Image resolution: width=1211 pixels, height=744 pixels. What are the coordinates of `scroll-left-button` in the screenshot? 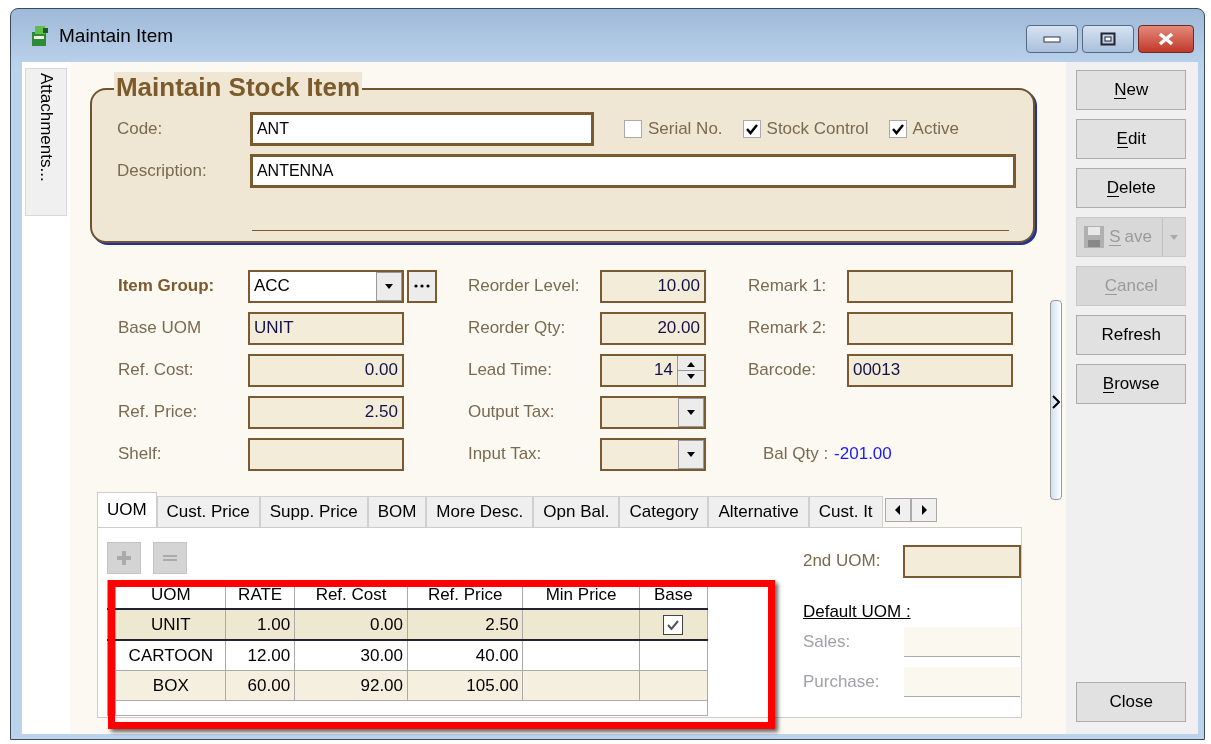 It's located at (897, 510).